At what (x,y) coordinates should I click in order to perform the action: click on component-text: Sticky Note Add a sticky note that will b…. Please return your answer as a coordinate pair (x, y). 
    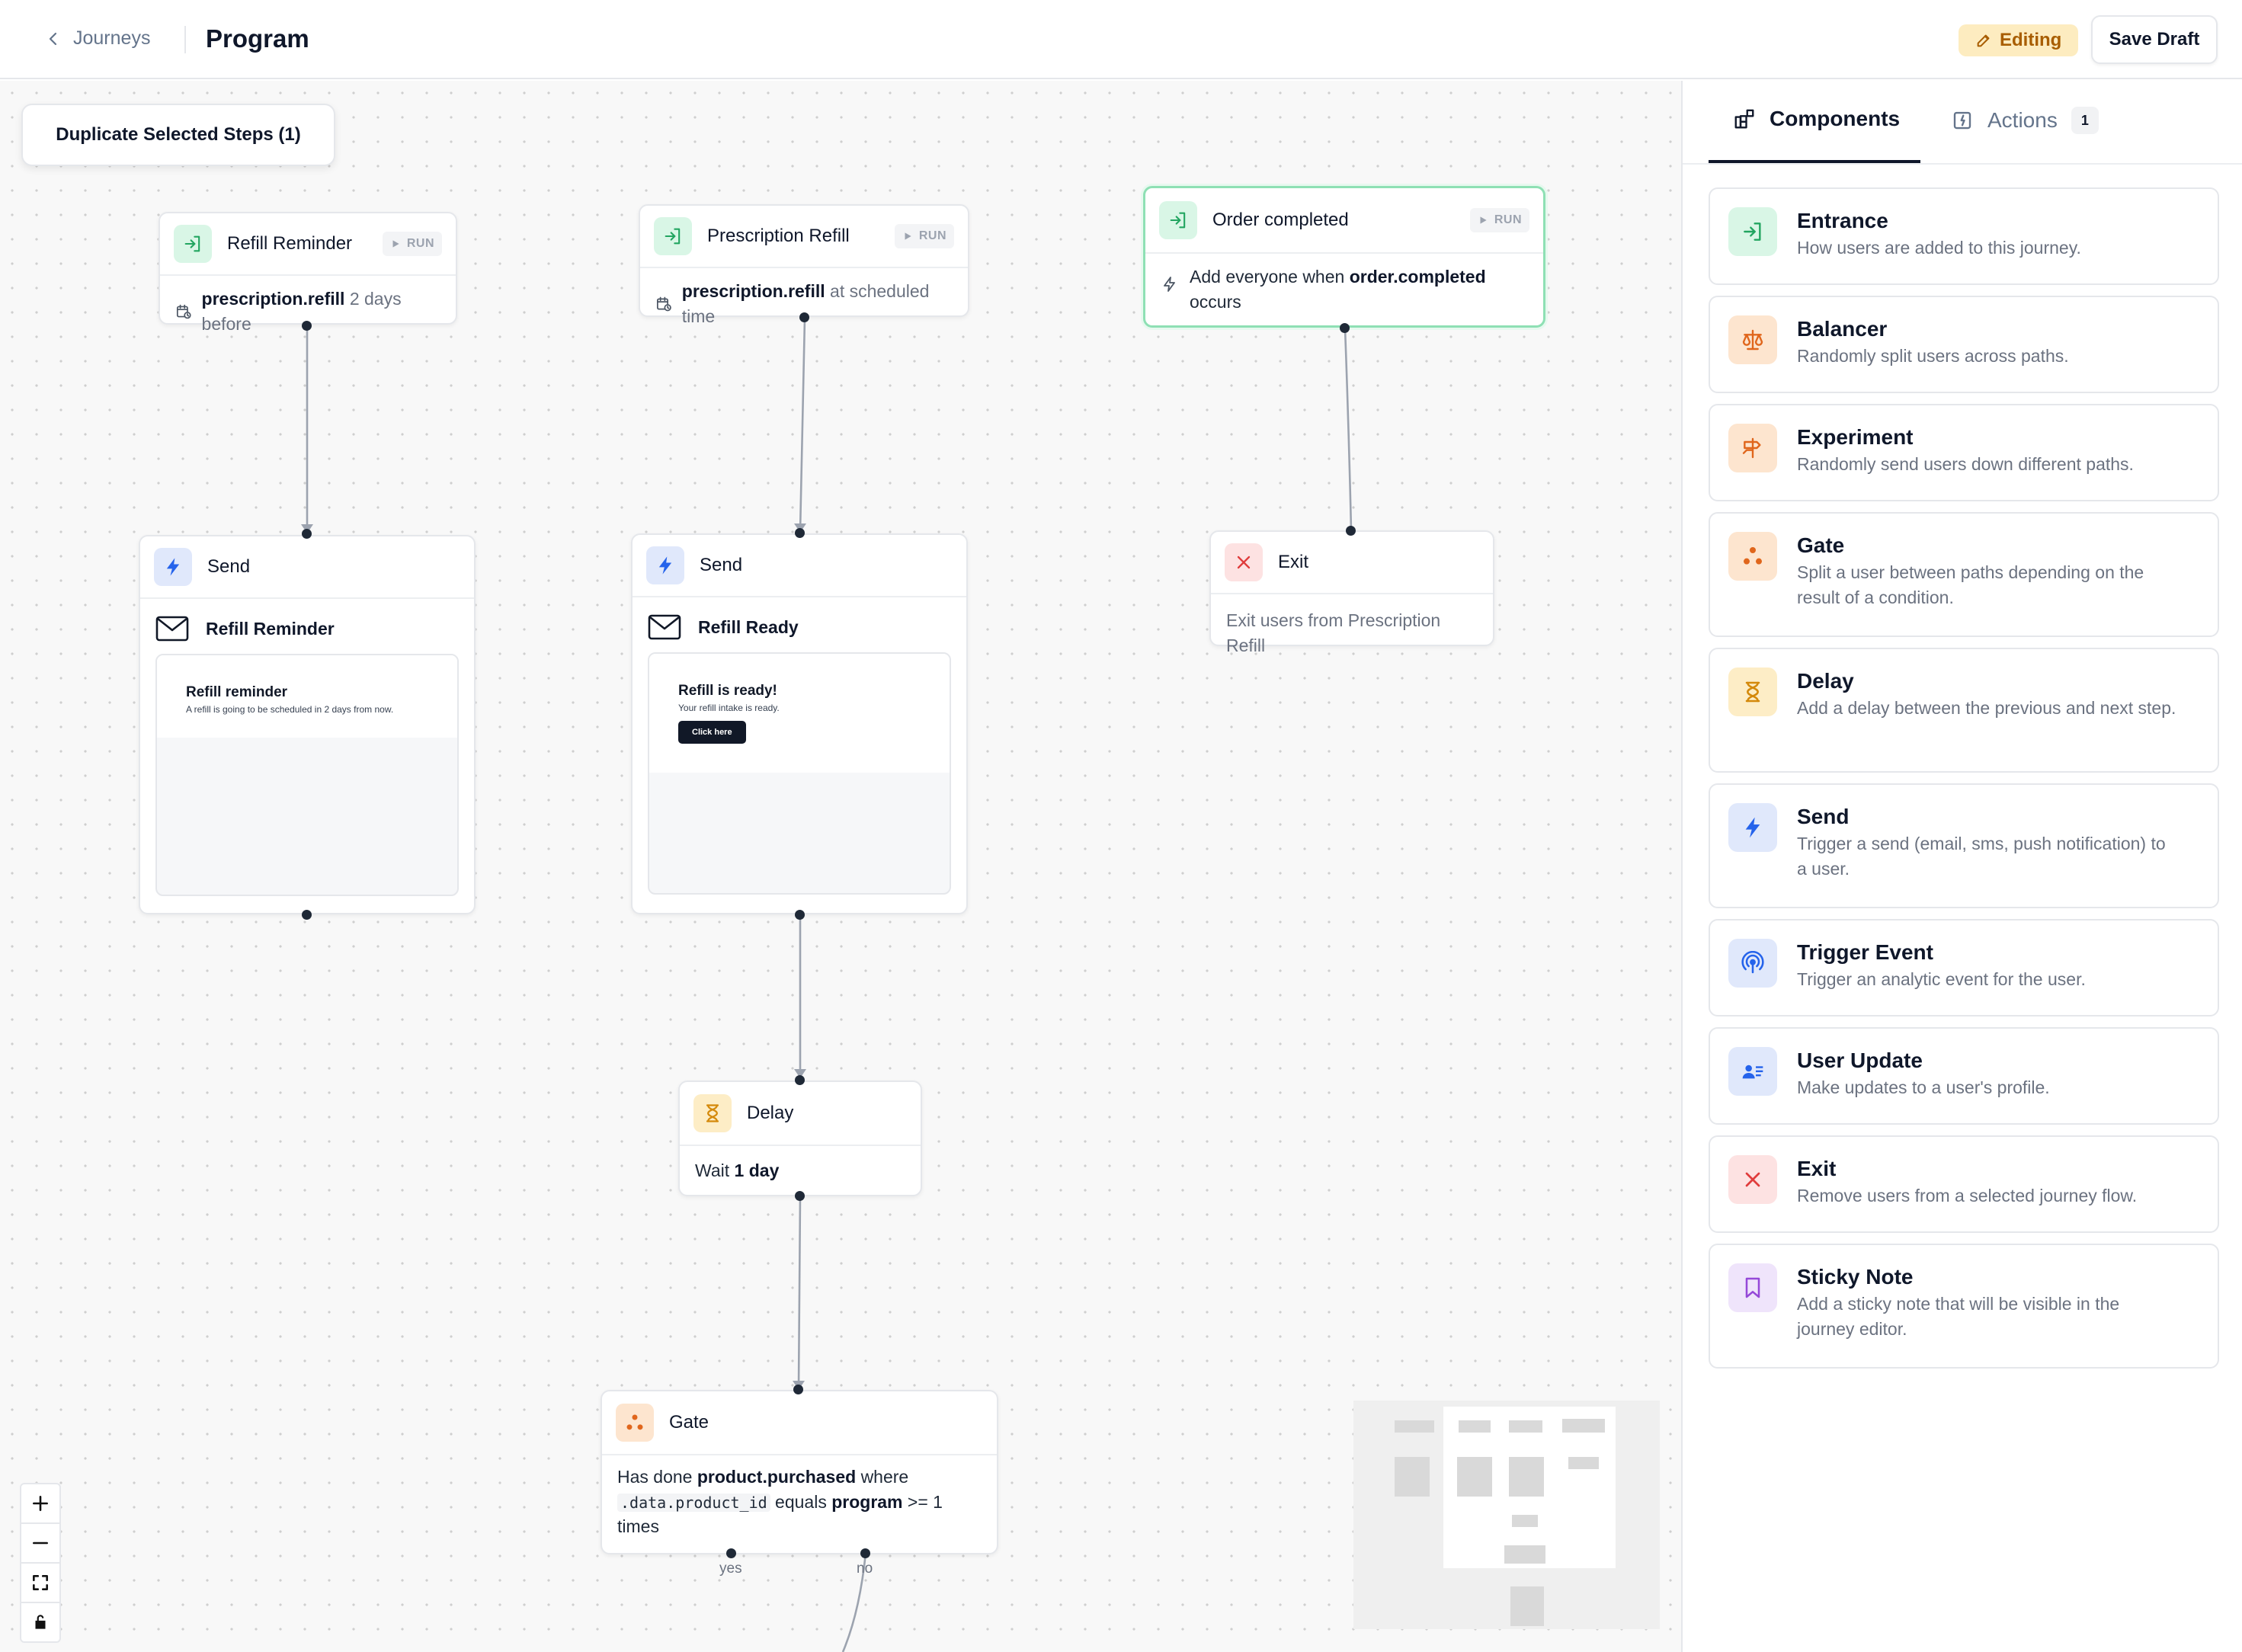
    Looking at the image, I should click on (1987, 1303).